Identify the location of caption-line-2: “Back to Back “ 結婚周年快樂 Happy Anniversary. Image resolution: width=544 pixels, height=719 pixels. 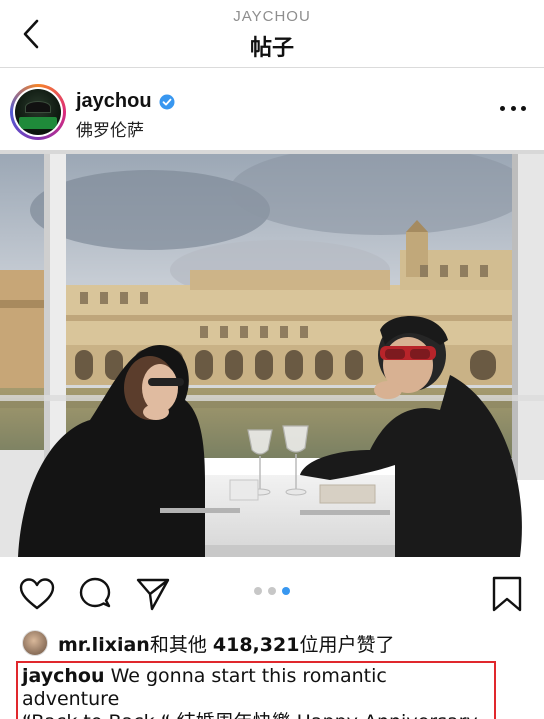
(256, 715).